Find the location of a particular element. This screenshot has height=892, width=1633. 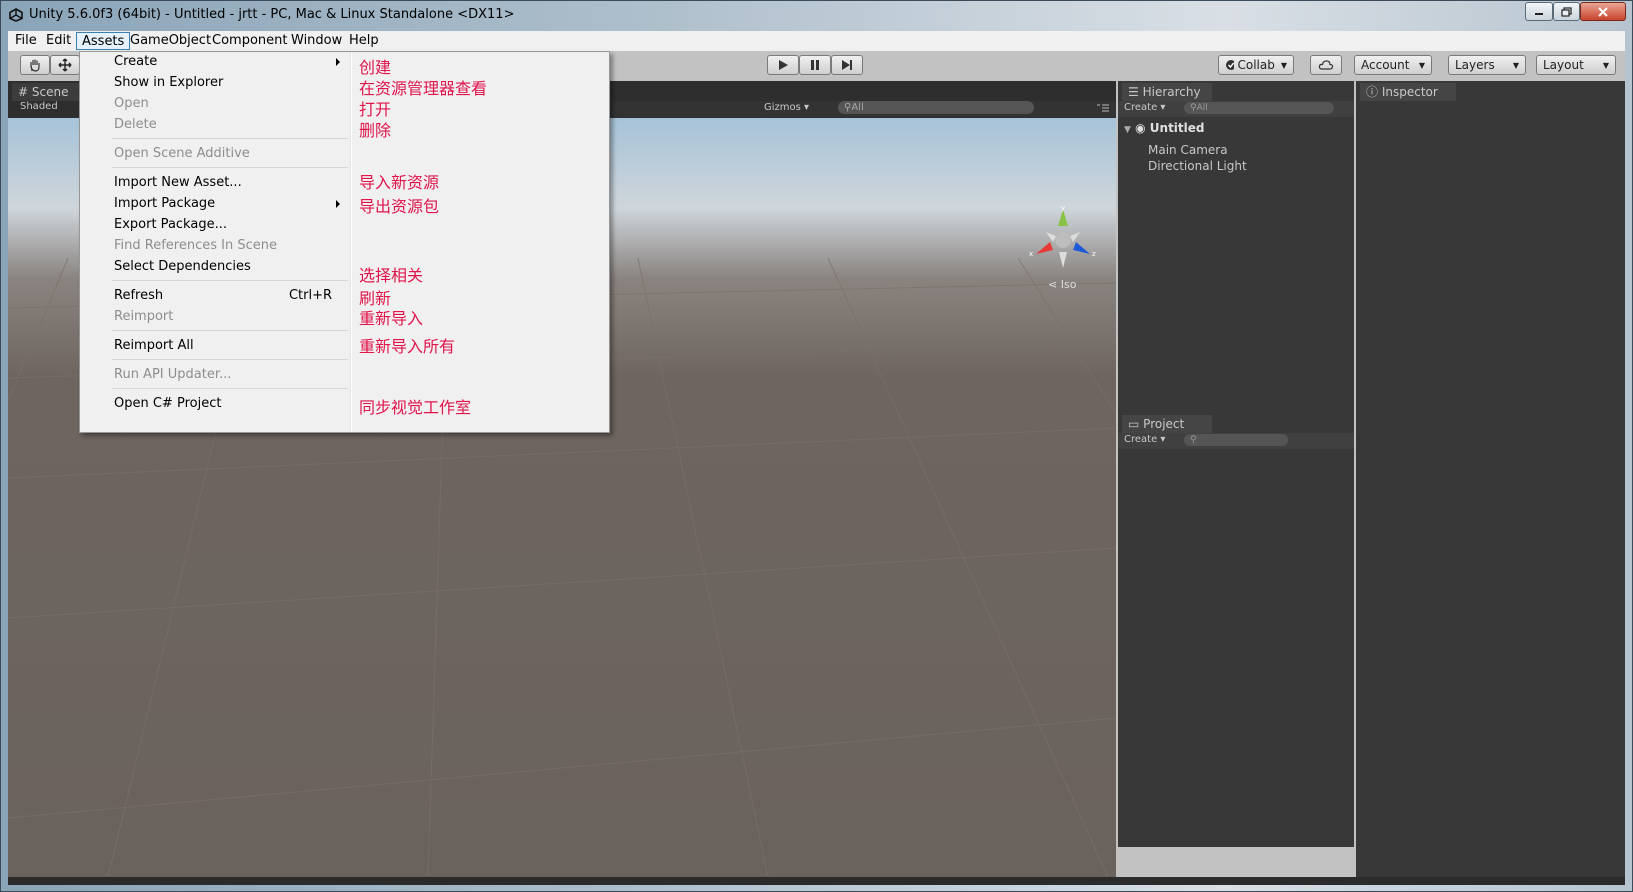

annotation-reimport: 重新导入 is located at coordinates (391, 318).